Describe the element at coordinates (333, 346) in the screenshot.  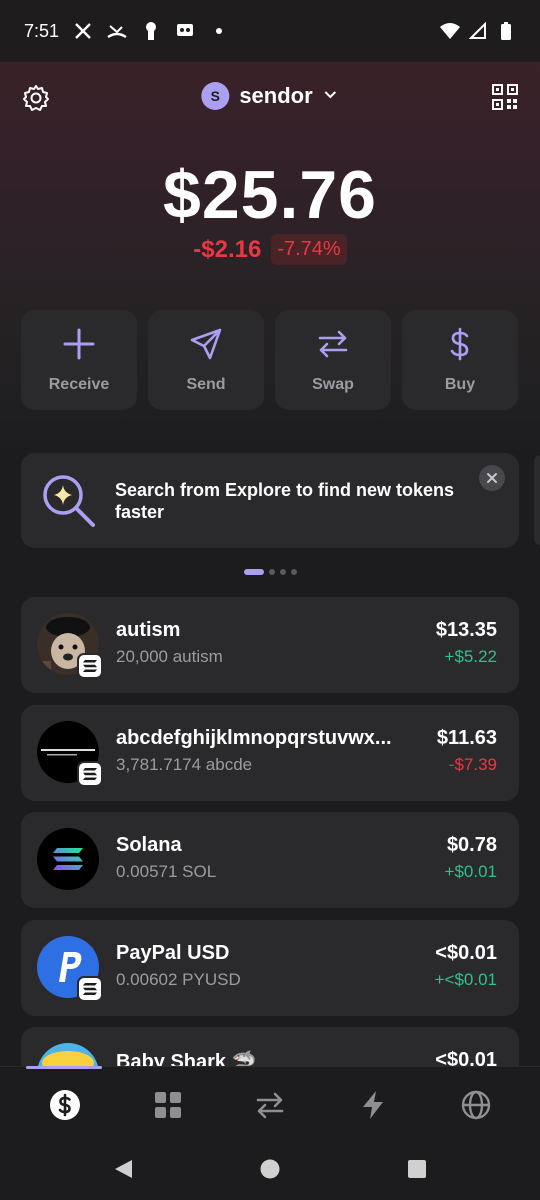
I see `swap-icon` at that location.